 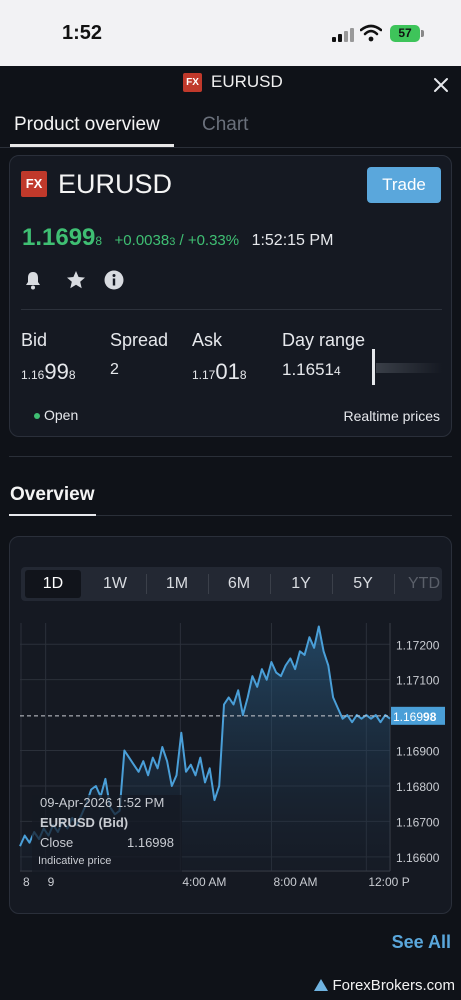 I want to click on bell-icon, so click(x=33, y=280).